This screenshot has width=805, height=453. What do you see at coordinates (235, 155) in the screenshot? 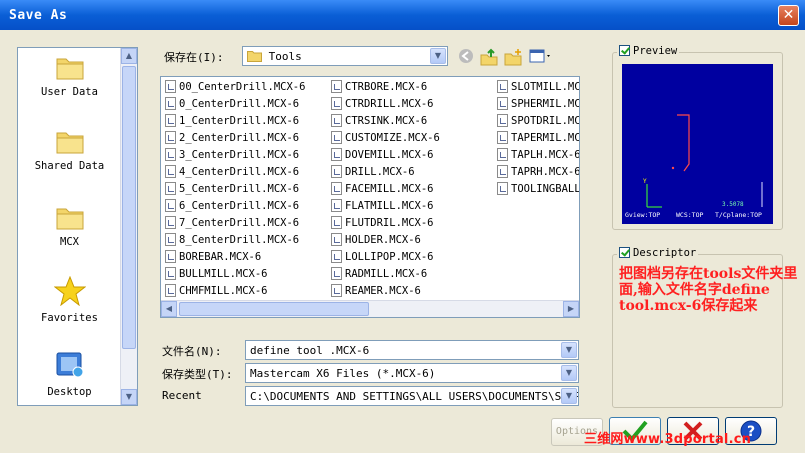
I see `list-item: 3_CenterDrill.MCX-6` at bounding box center [235, 155].